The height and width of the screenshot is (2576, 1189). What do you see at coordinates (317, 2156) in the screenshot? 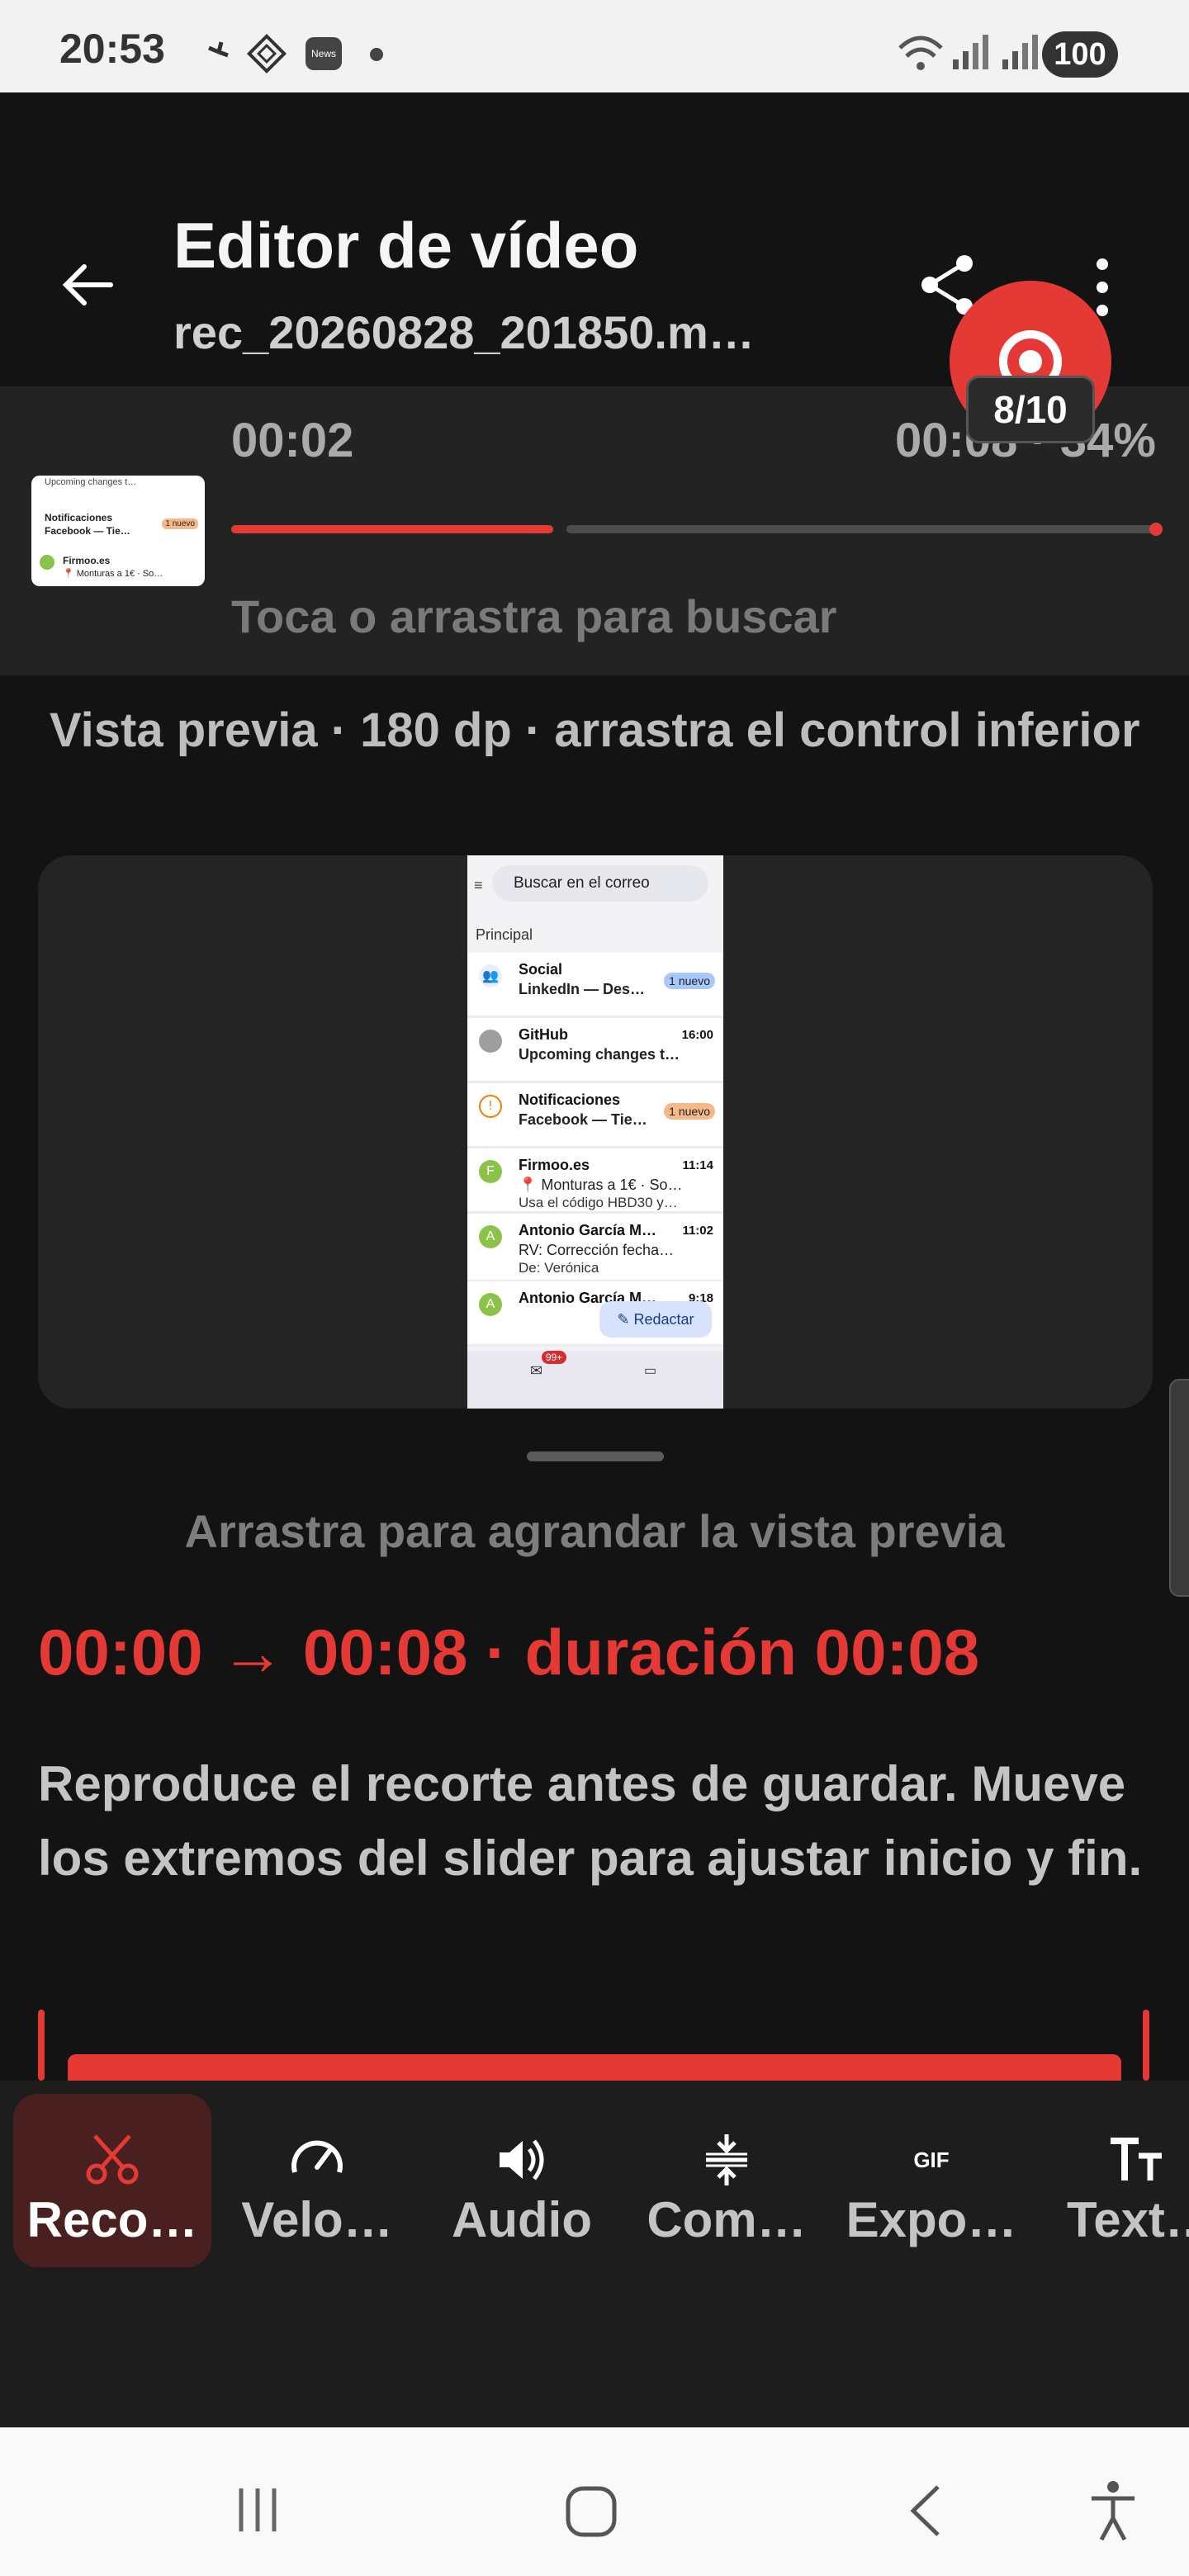
I see `speed-icon` at bounding box center [317, 2156].